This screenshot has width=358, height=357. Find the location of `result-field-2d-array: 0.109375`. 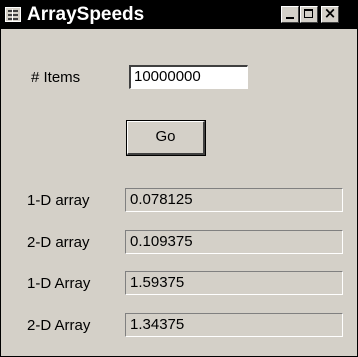

result-field-2d-array: 0.109375 is located at coordinates (234, 242).